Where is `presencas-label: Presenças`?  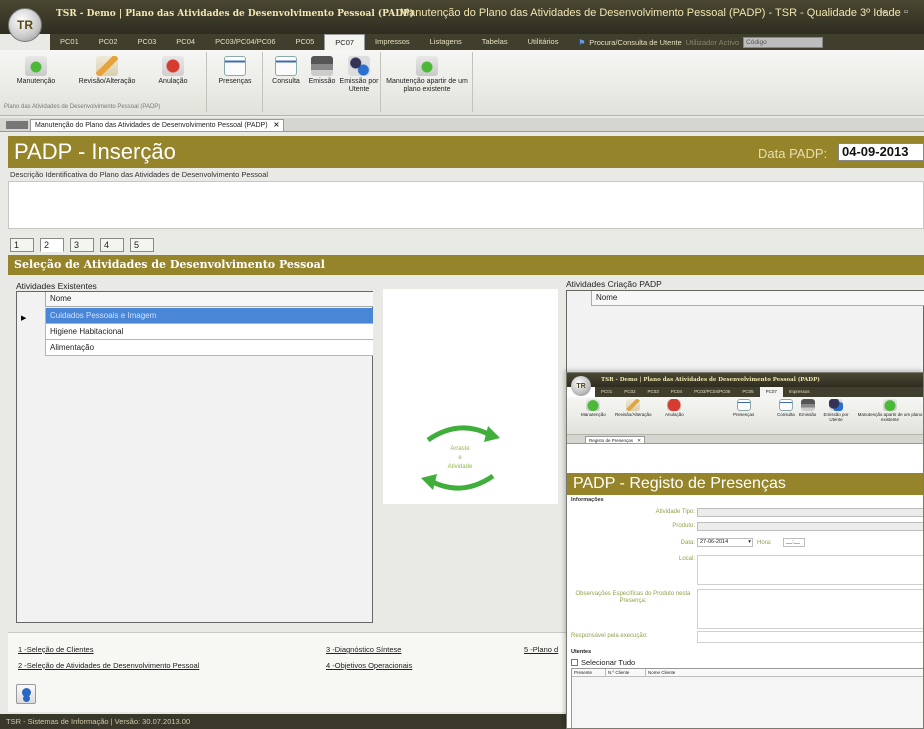 presencas-label: Presenças is located at coordinates (235, 81).